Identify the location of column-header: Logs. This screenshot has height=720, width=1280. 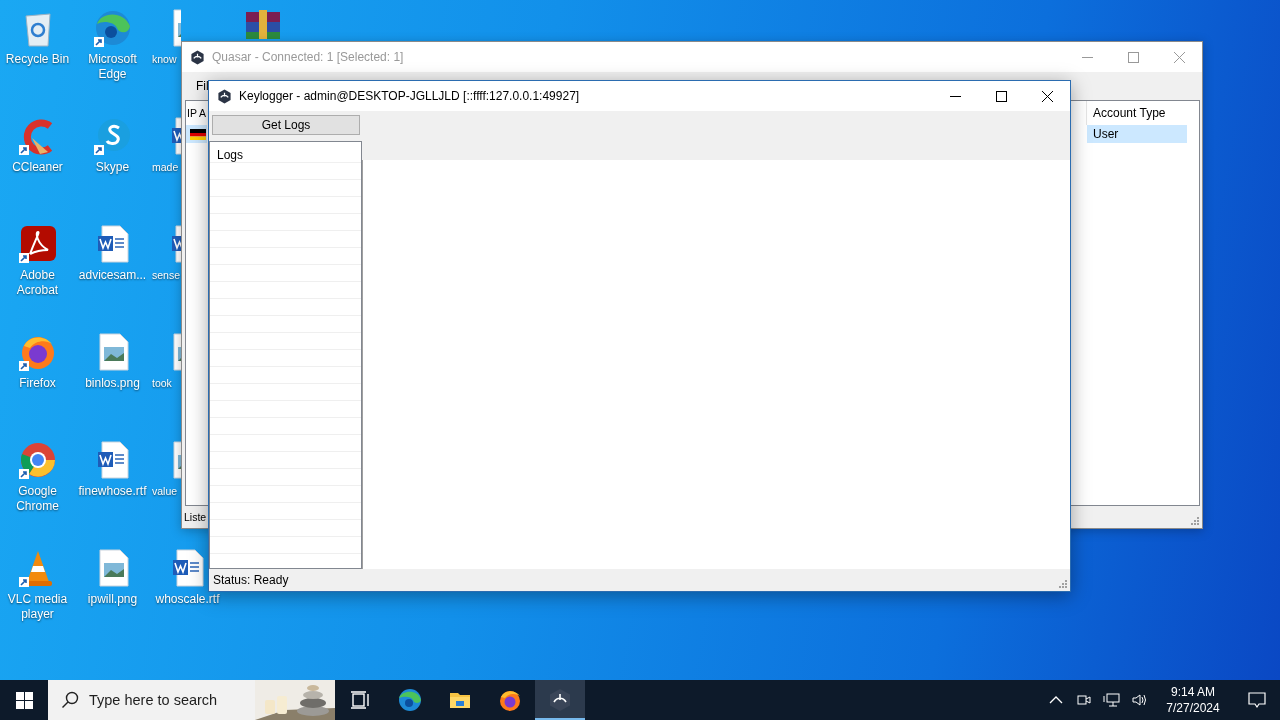
(285, 152).